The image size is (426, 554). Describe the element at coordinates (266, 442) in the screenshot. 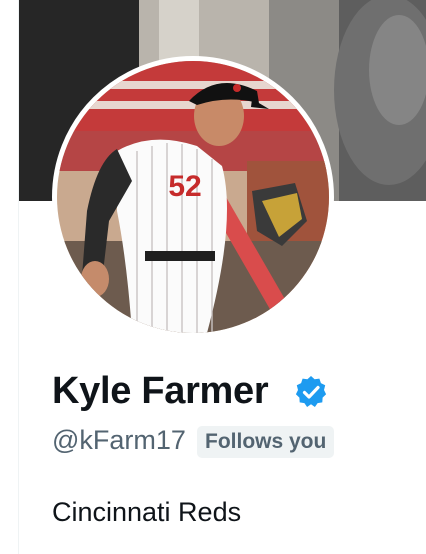

I see `follows-you-badge: Follows you` at that location.